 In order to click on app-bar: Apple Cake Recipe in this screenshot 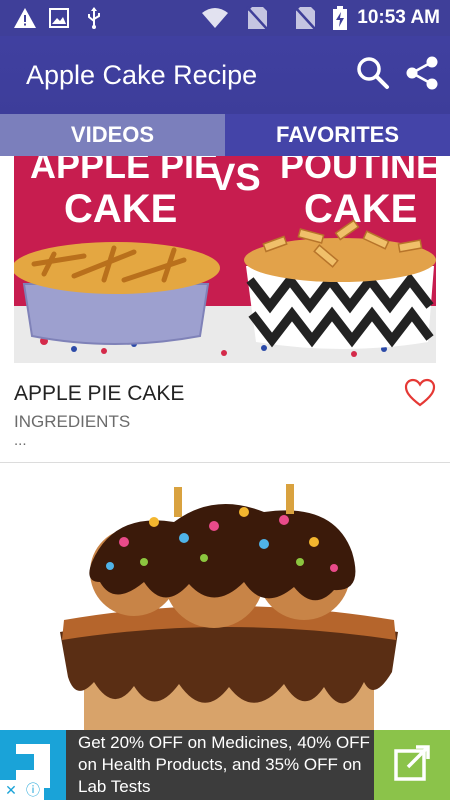, I will do `click(225, 75)`.